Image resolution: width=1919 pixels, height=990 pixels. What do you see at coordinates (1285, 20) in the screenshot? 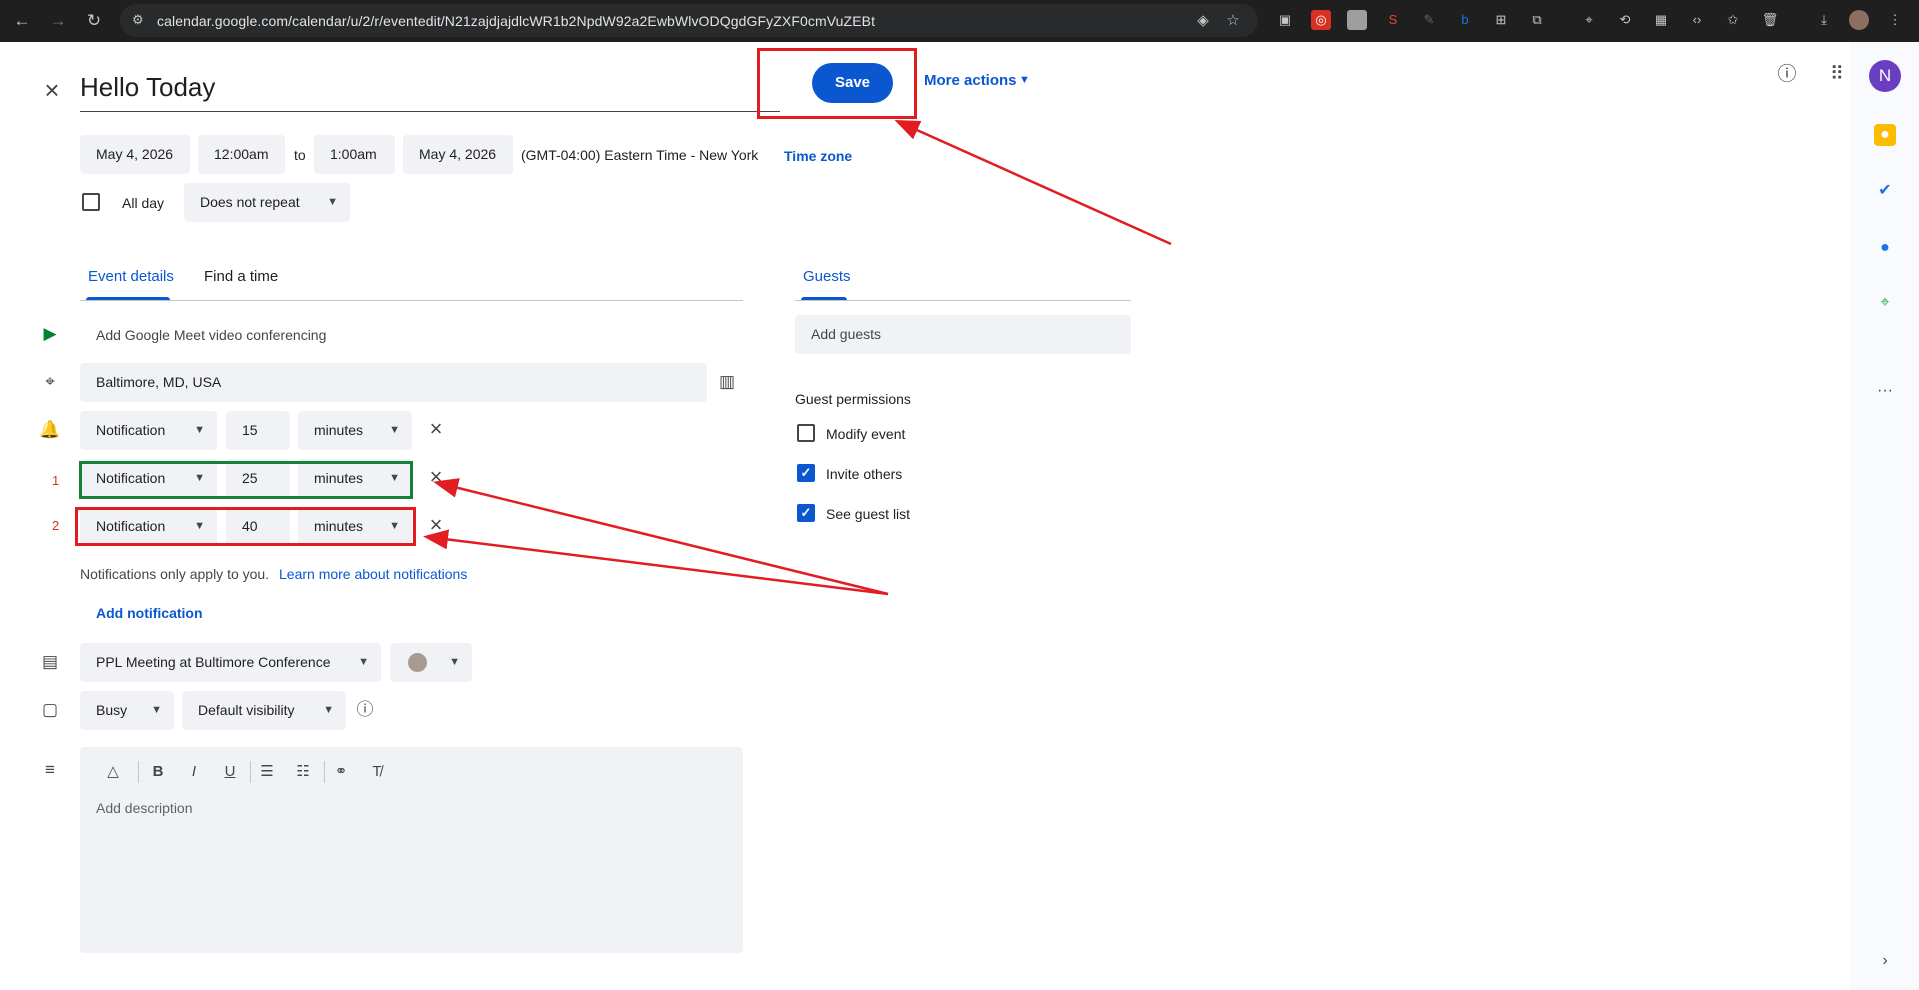
I see `camera-extension-icon: ▣` at bounding box center [1285, 20].